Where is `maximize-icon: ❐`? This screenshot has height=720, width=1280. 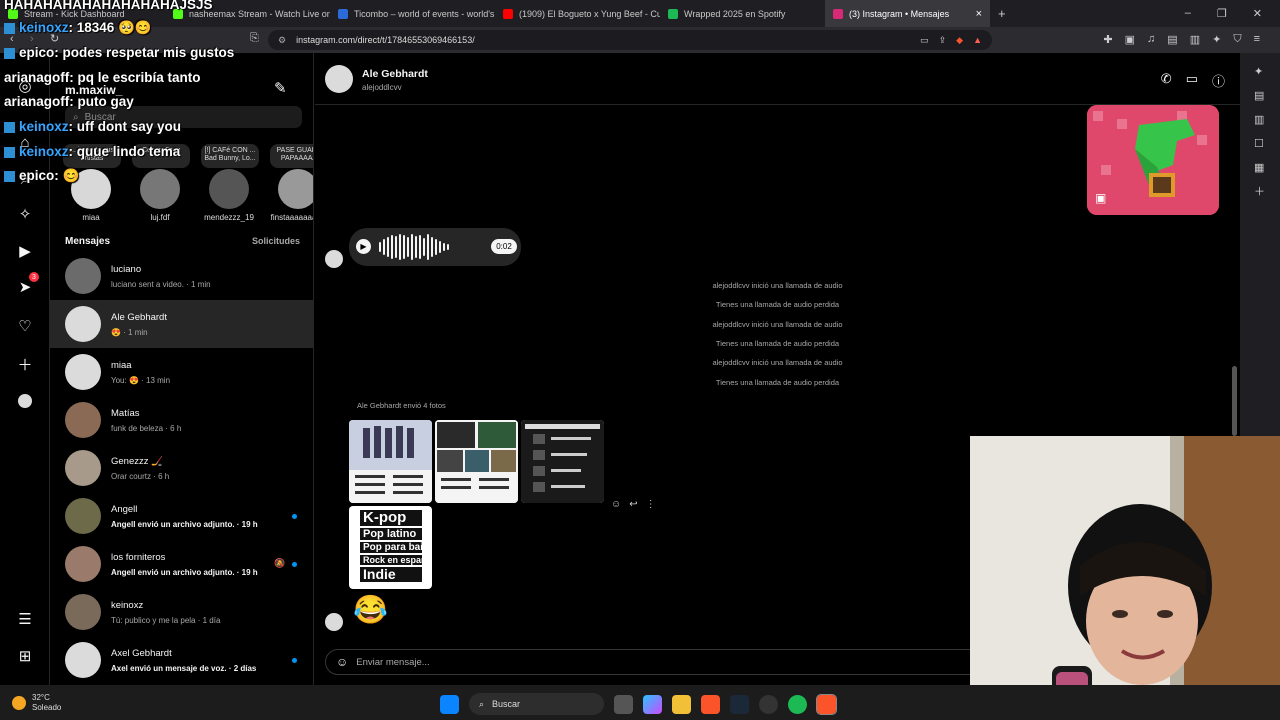 maximize-icon: ❐ is located at coordinates (1222, 13).